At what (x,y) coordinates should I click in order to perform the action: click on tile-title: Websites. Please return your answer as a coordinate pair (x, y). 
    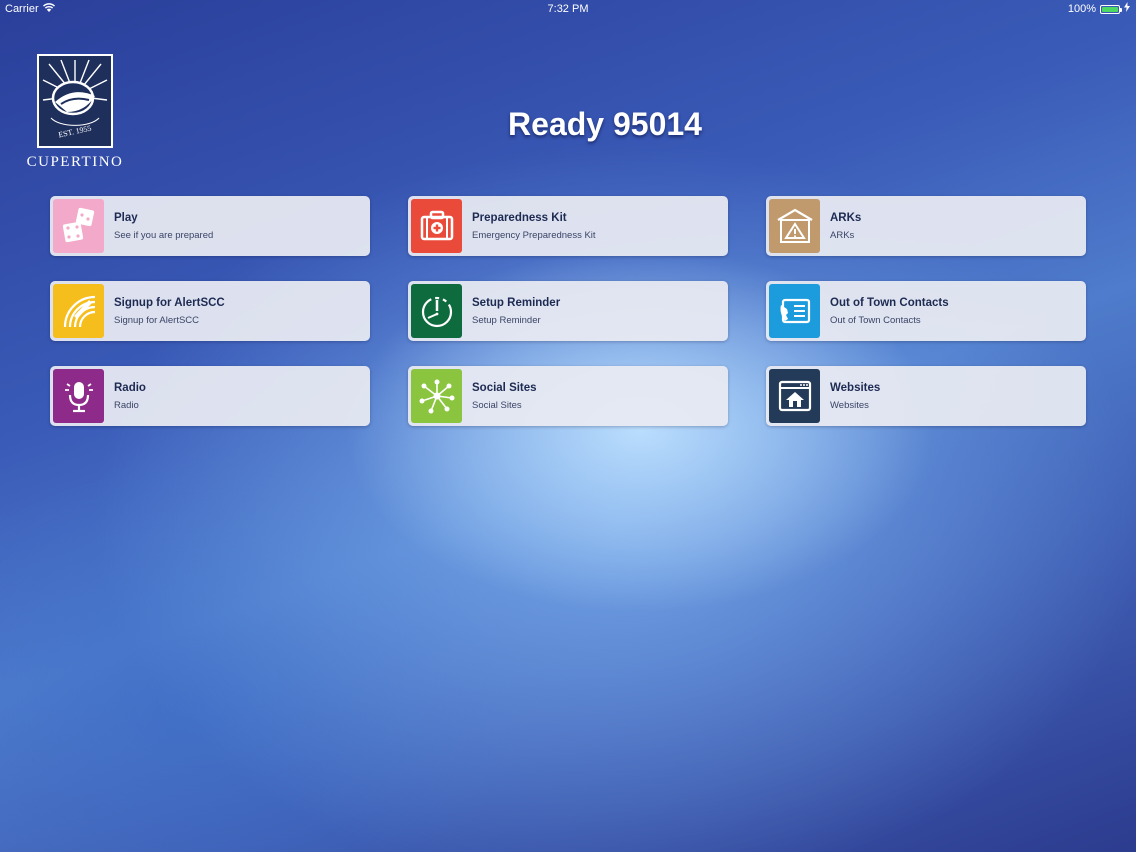
    Looking at the image, I should click on (855, 387).